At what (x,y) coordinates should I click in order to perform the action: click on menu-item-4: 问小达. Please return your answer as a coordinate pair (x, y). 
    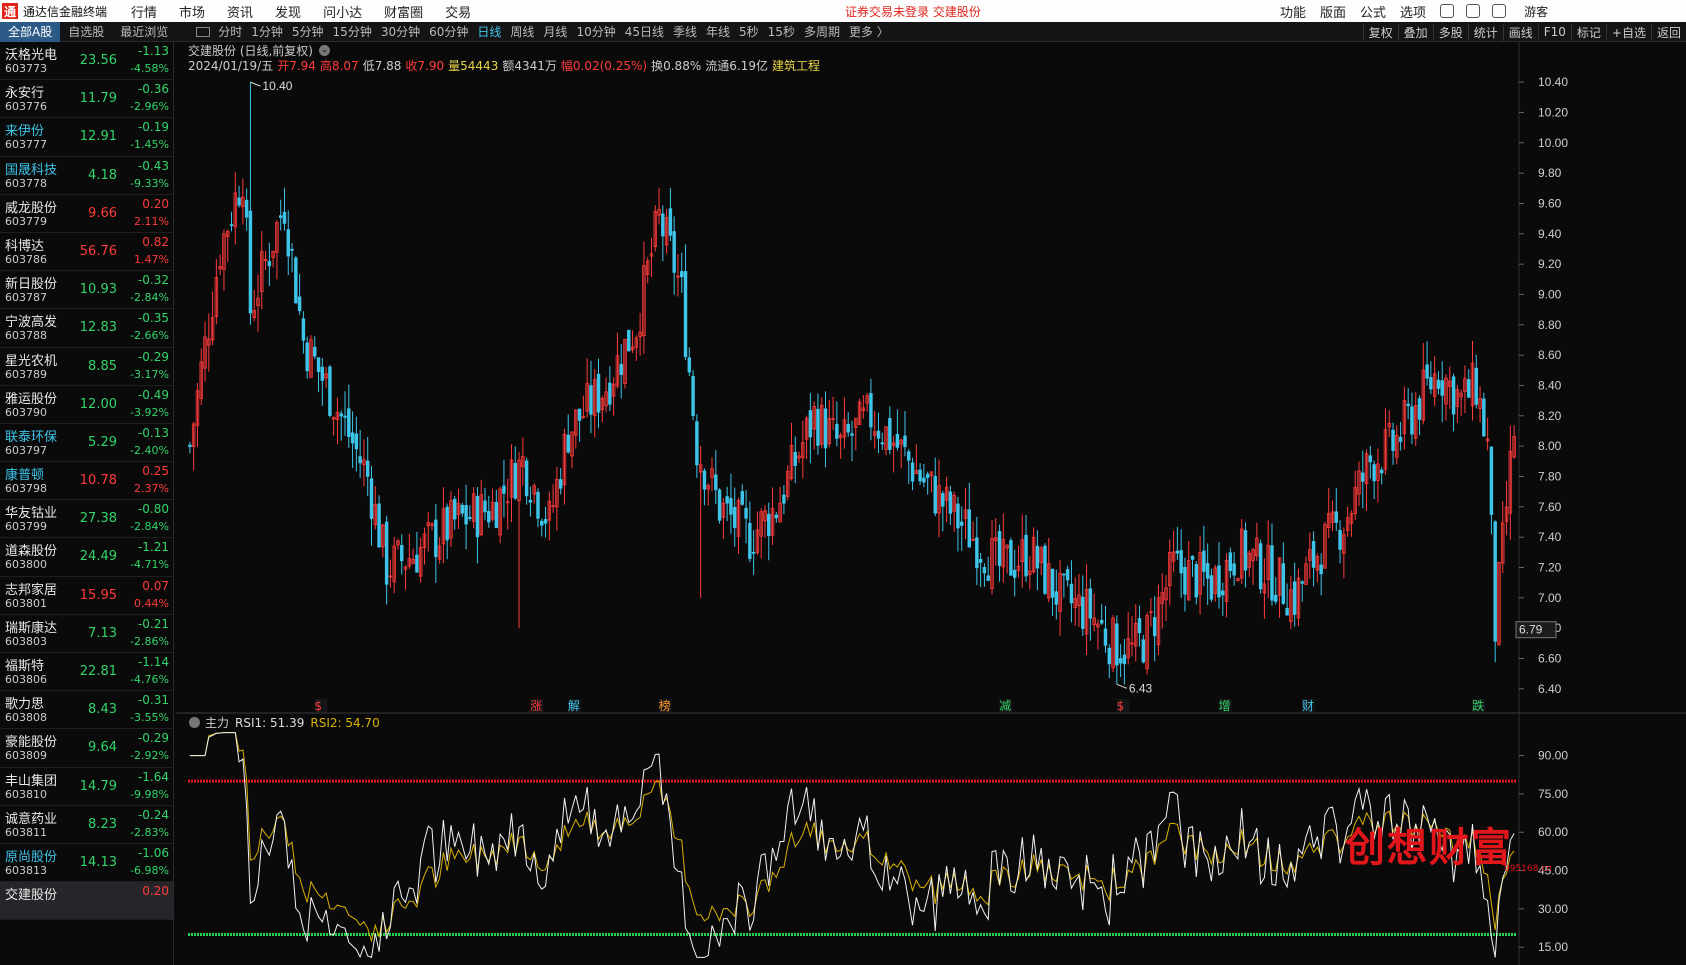
    Looking at the image, I should click on (342, 11).